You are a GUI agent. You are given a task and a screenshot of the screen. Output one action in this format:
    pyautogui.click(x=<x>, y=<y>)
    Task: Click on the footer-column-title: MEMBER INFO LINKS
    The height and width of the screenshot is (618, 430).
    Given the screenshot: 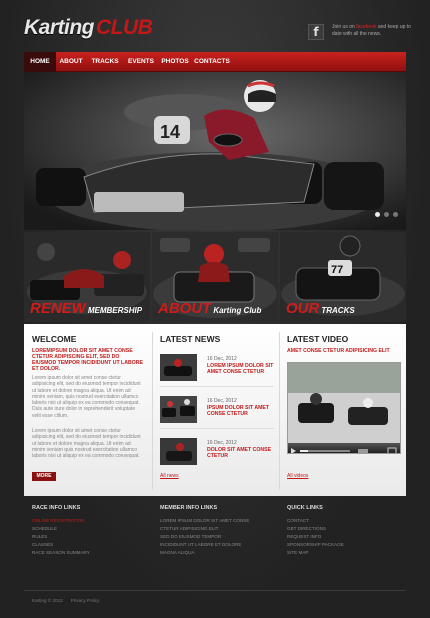 What is the action you would take?
    pyautogui.click(x=189, y=508)
    